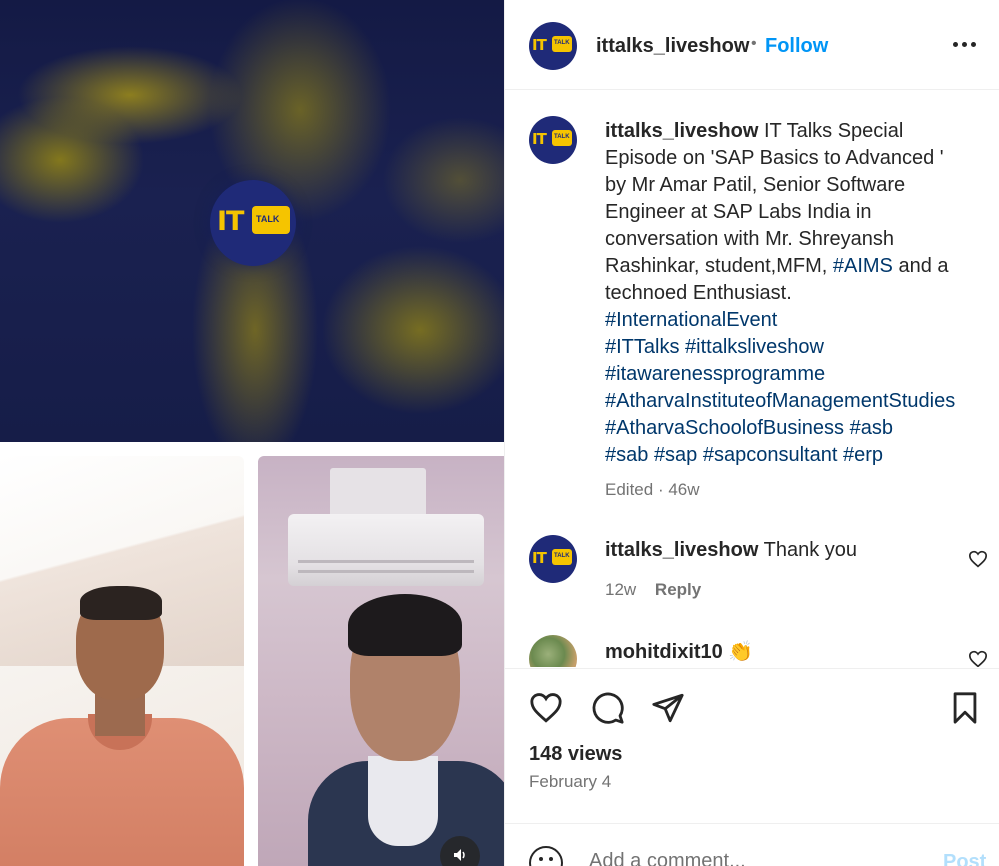 The height and width of the screenshot is (866, 999). Describe the element at coordinates (668, 708) in the screenshot. I see `share-send-icon` at that location.